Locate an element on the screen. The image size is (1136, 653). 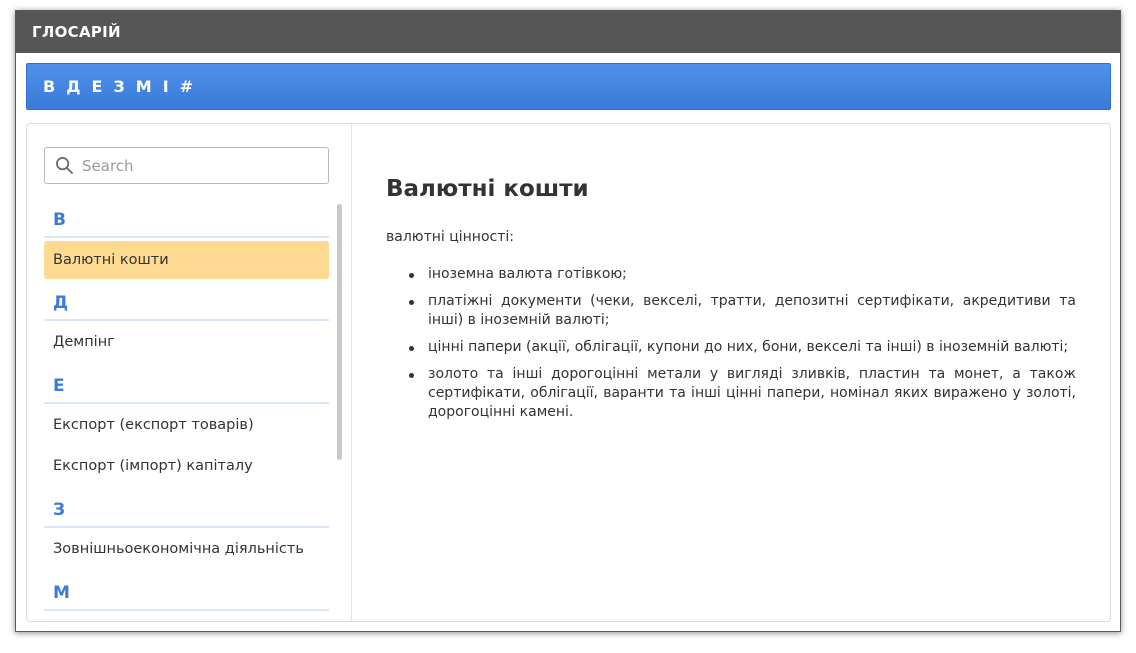
alpha-letter-e: Е is located at coordinates (96, 86).